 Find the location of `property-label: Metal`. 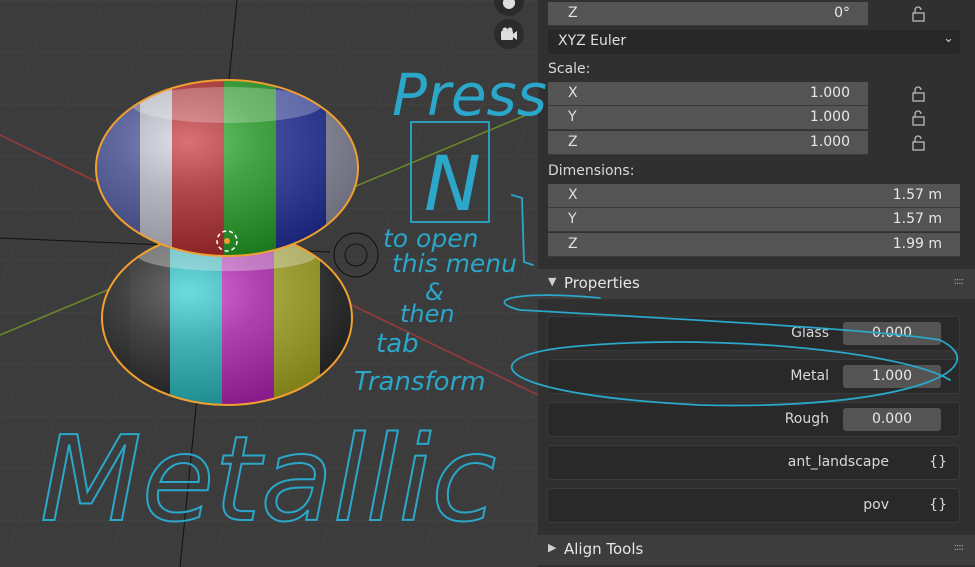

property-label: Metal is located at coordinates (809, 376).